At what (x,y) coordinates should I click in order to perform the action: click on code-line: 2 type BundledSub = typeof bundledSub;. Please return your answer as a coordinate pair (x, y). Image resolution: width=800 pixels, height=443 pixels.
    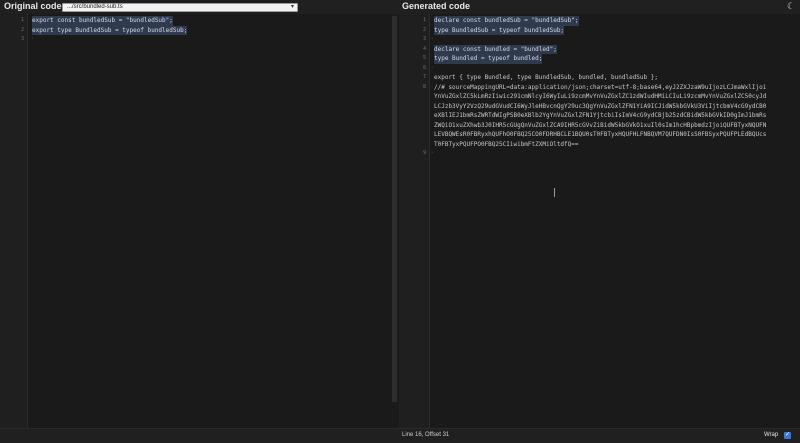
    Looking at the image, I should click on (600, 30).